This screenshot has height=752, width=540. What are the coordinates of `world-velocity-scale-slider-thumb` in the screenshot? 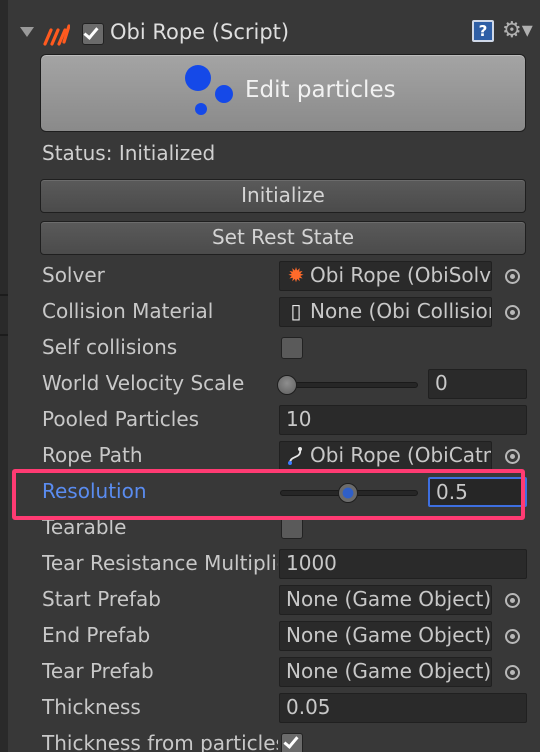 It's located at (287, 385).